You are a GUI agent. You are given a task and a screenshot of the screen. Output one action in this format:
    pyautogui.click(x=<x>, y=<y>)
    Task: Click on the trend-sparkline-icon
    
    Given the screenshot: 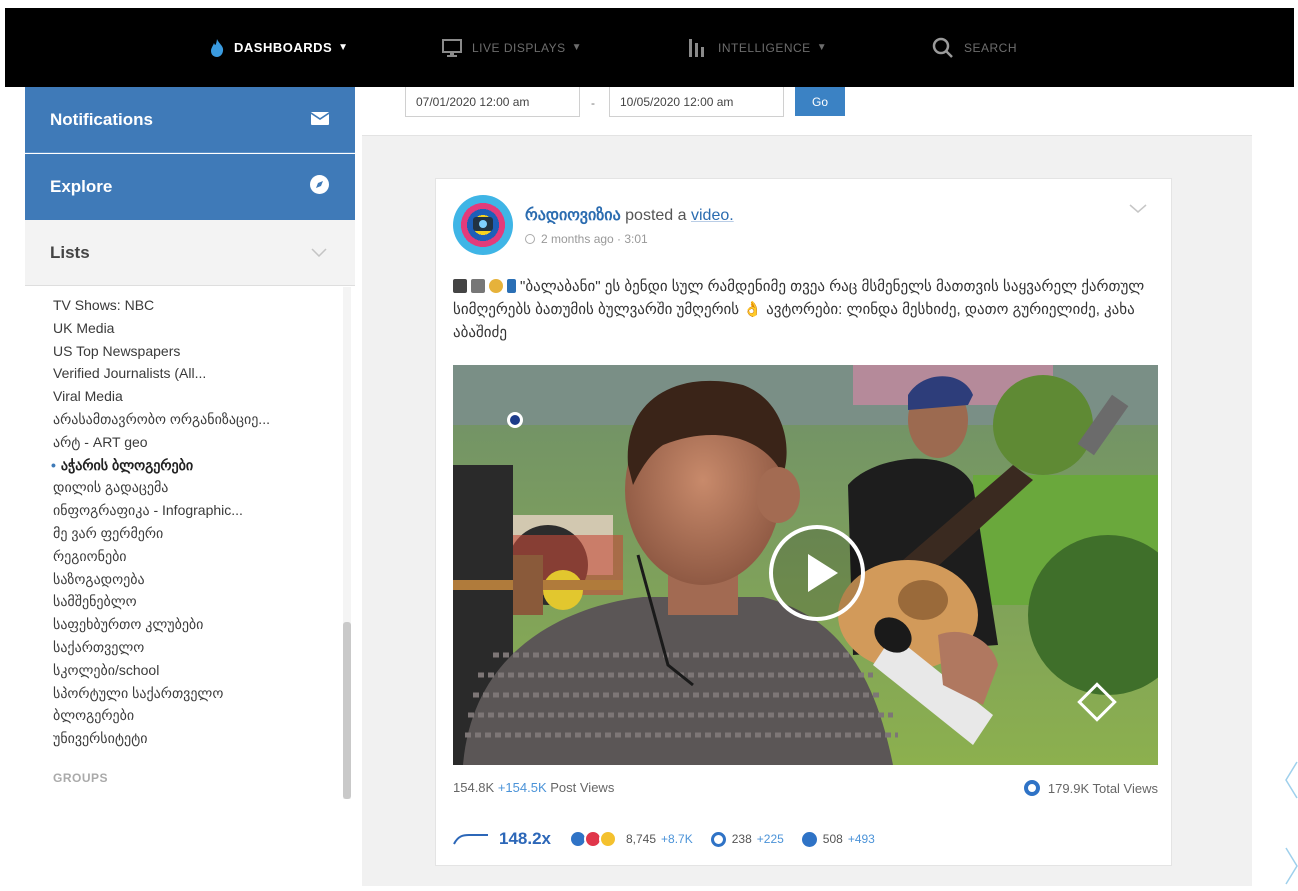 What is the action you would take?
    pyautogui.click(x=471, y=839)
    